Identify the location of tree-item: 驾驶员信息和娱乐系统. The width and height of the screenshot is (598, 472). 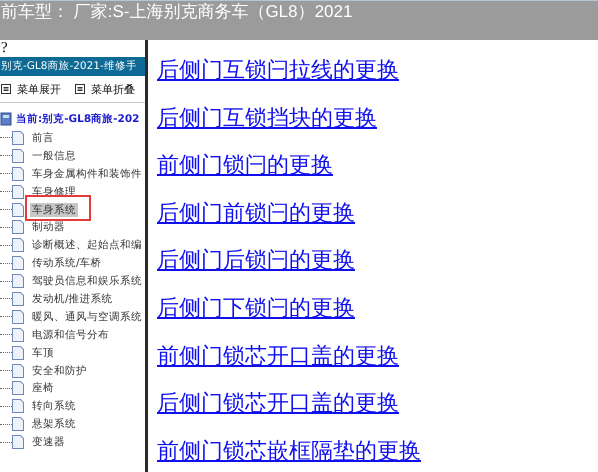
(87, 281).